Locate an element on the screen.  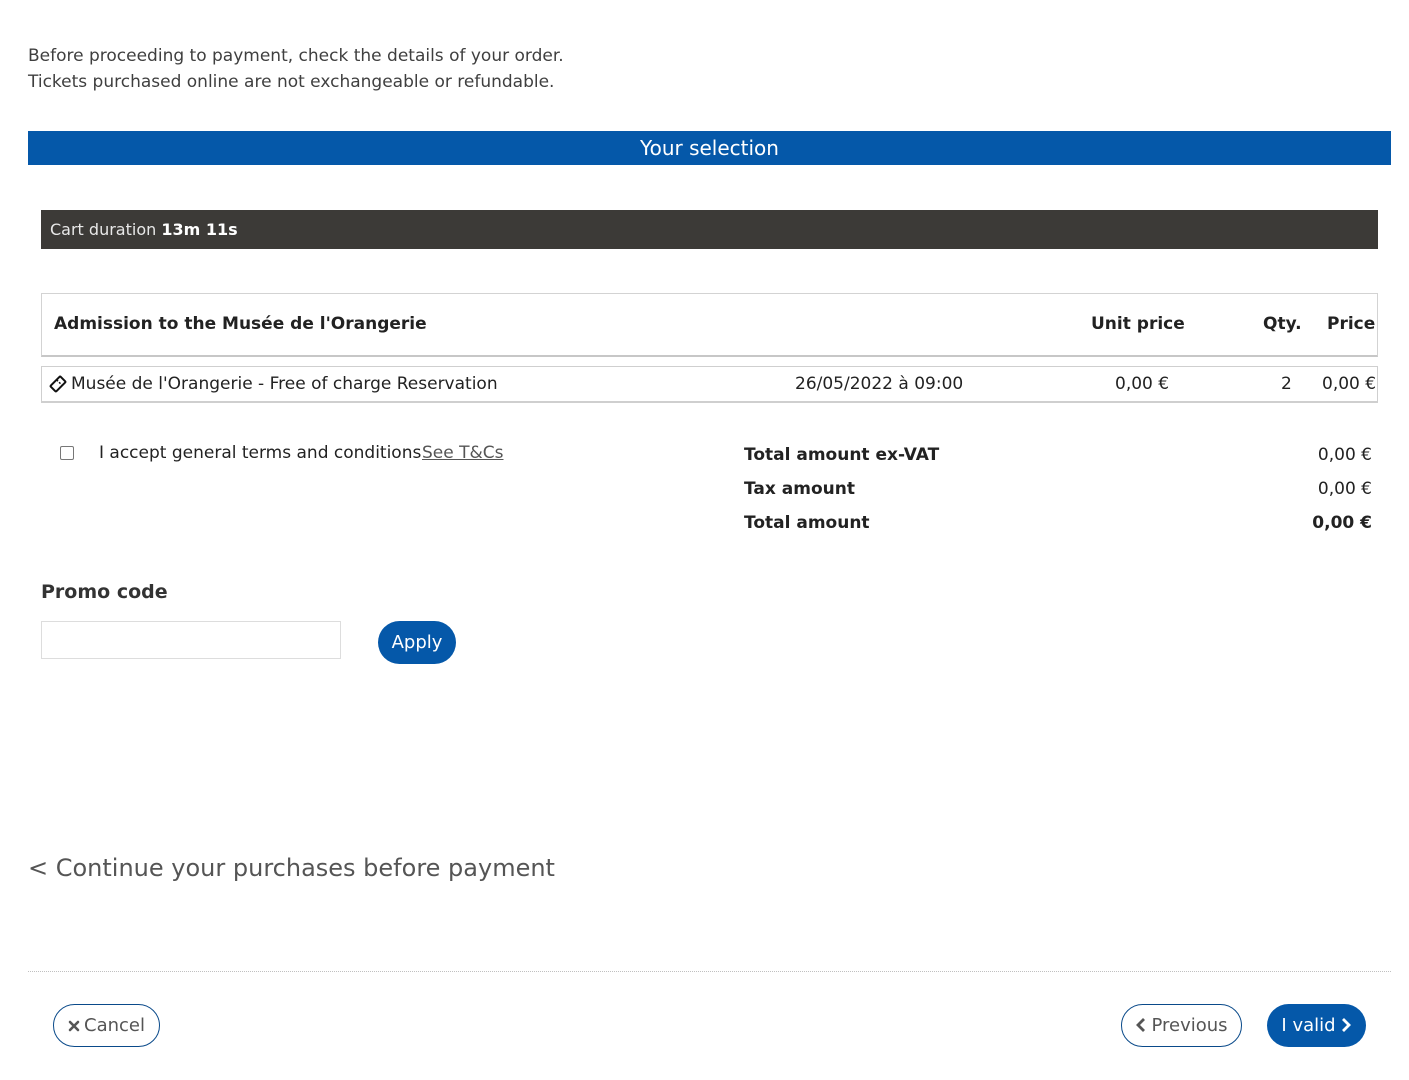
cancel-button: Cancel is located at coordinates (106, 1025).